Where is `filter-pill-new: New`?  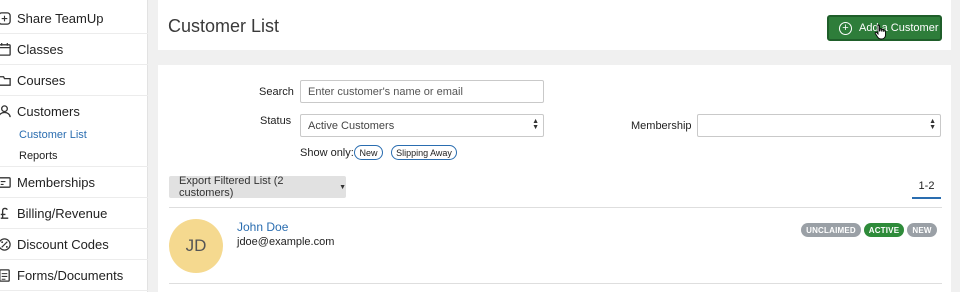 filter-pill-new: New is located at coordinates (368, 152).